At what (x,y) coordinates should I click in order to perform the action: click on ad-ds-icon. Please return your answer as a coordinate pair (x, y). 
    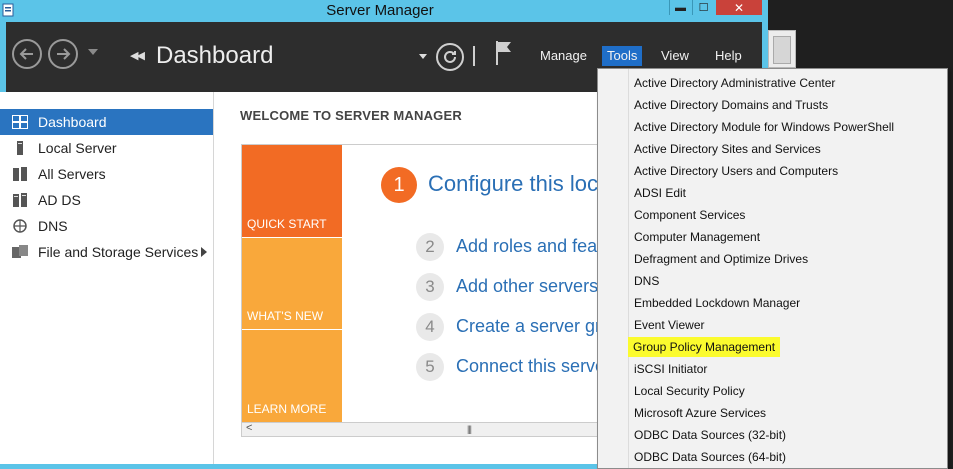
    Looking at the image, I should click on (20, 200).